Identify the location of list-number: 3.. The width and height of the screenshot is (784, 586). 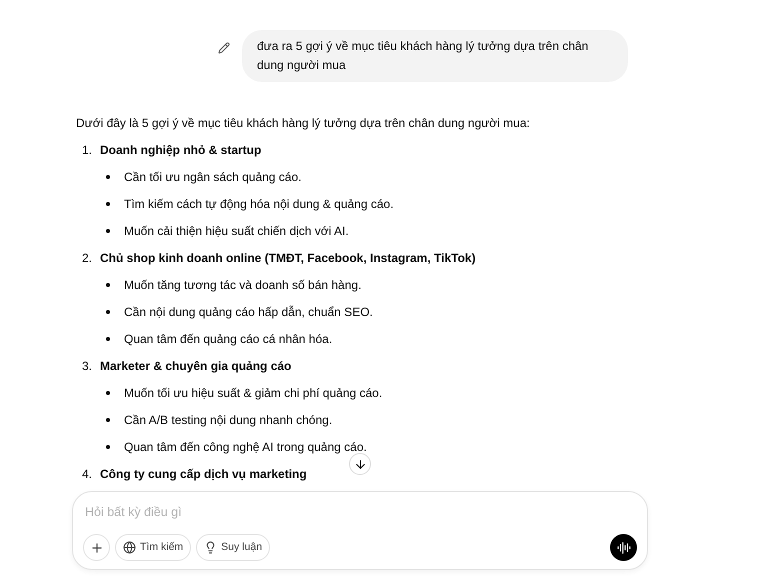
(87, 366).